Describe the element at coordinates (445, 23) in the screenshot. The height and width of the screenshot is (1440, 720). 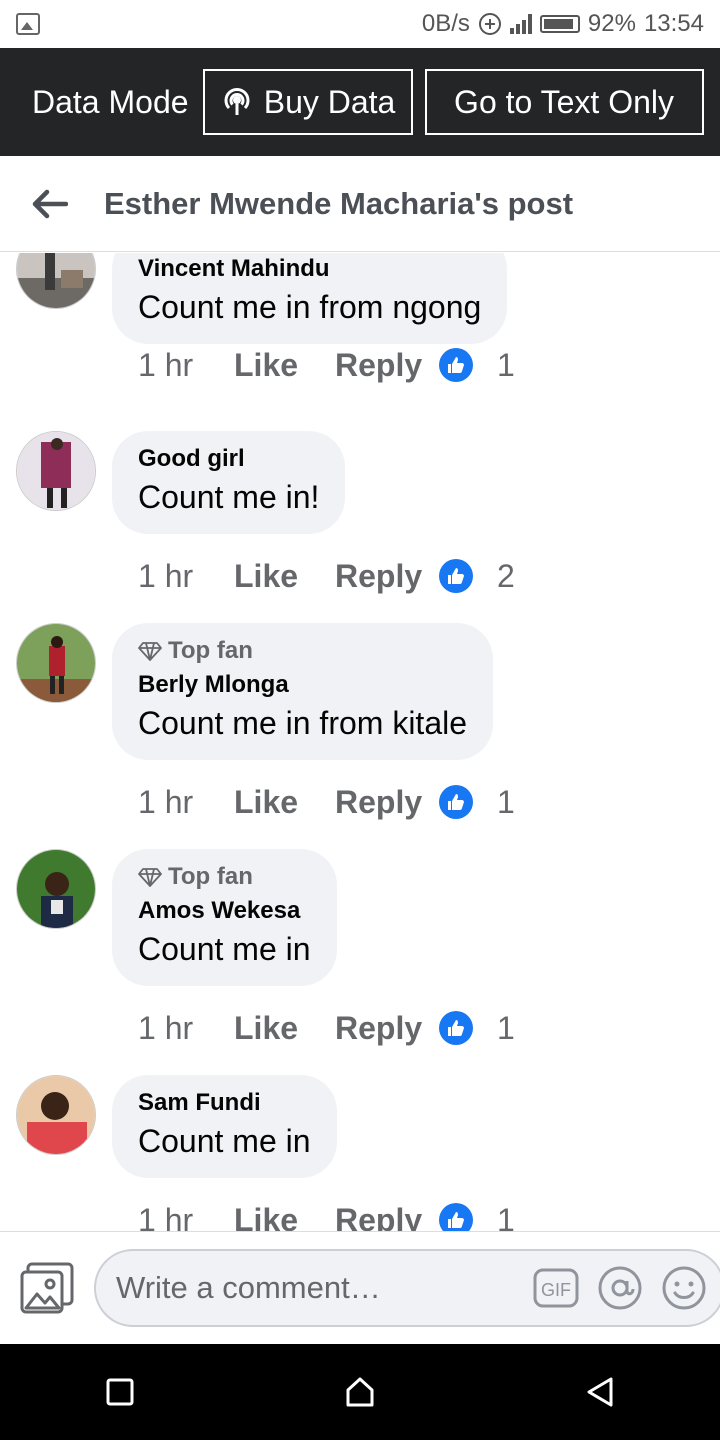
I see `network-speed: 0B/s` at that location.